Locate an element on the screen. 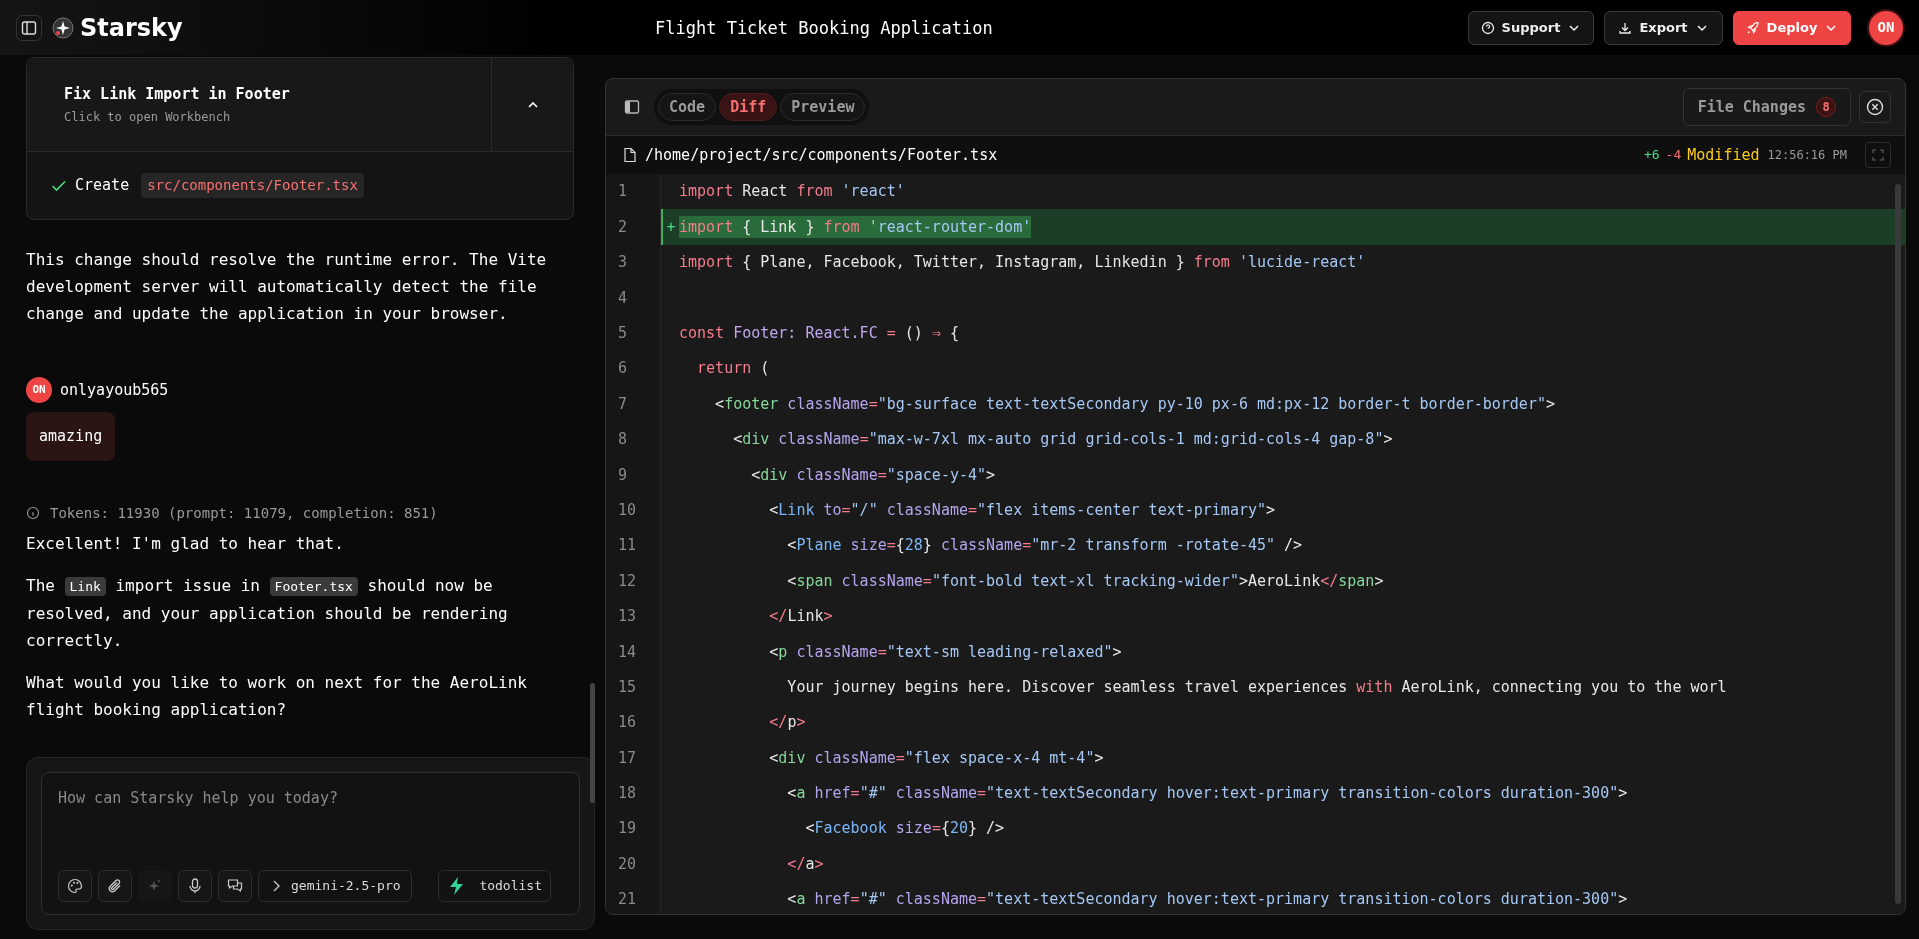 The image size is (1919, 939). user-name: onlyayoub565 is located at coordinates (114, 390).